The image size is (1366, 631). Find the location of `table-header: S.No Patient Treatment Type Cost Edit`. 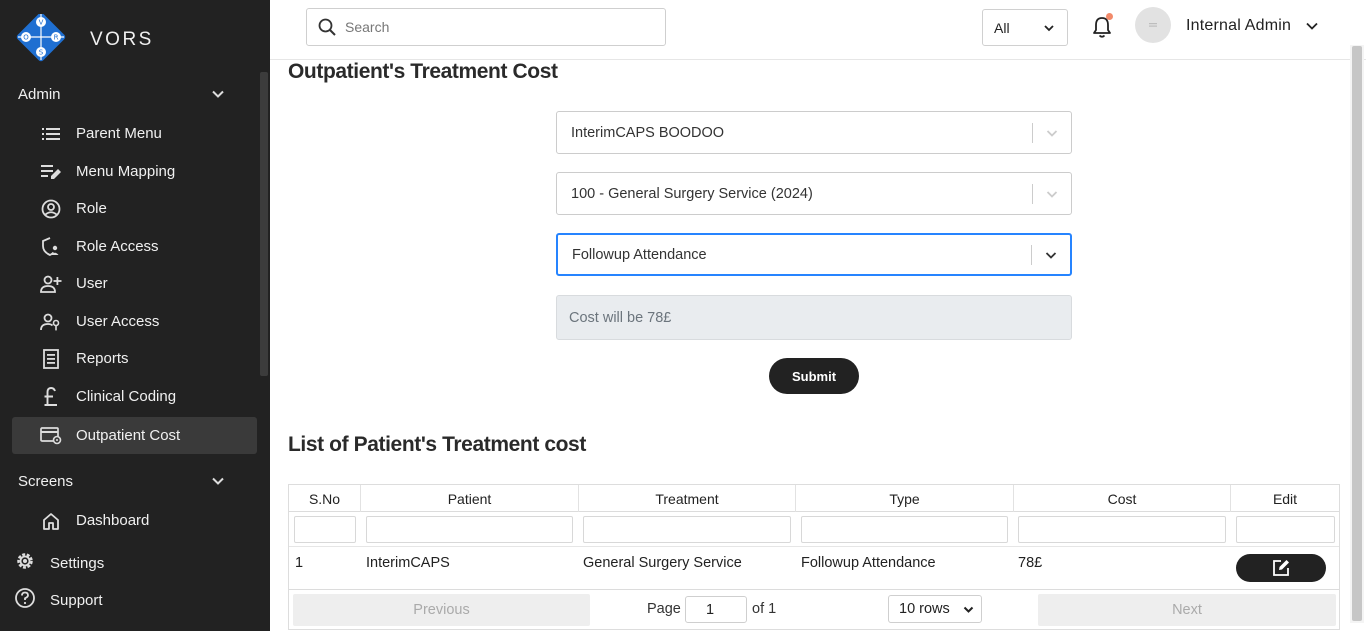

table-header: S.No Patient Treatment Type Cost Edit is located at coordinates (814, 498).